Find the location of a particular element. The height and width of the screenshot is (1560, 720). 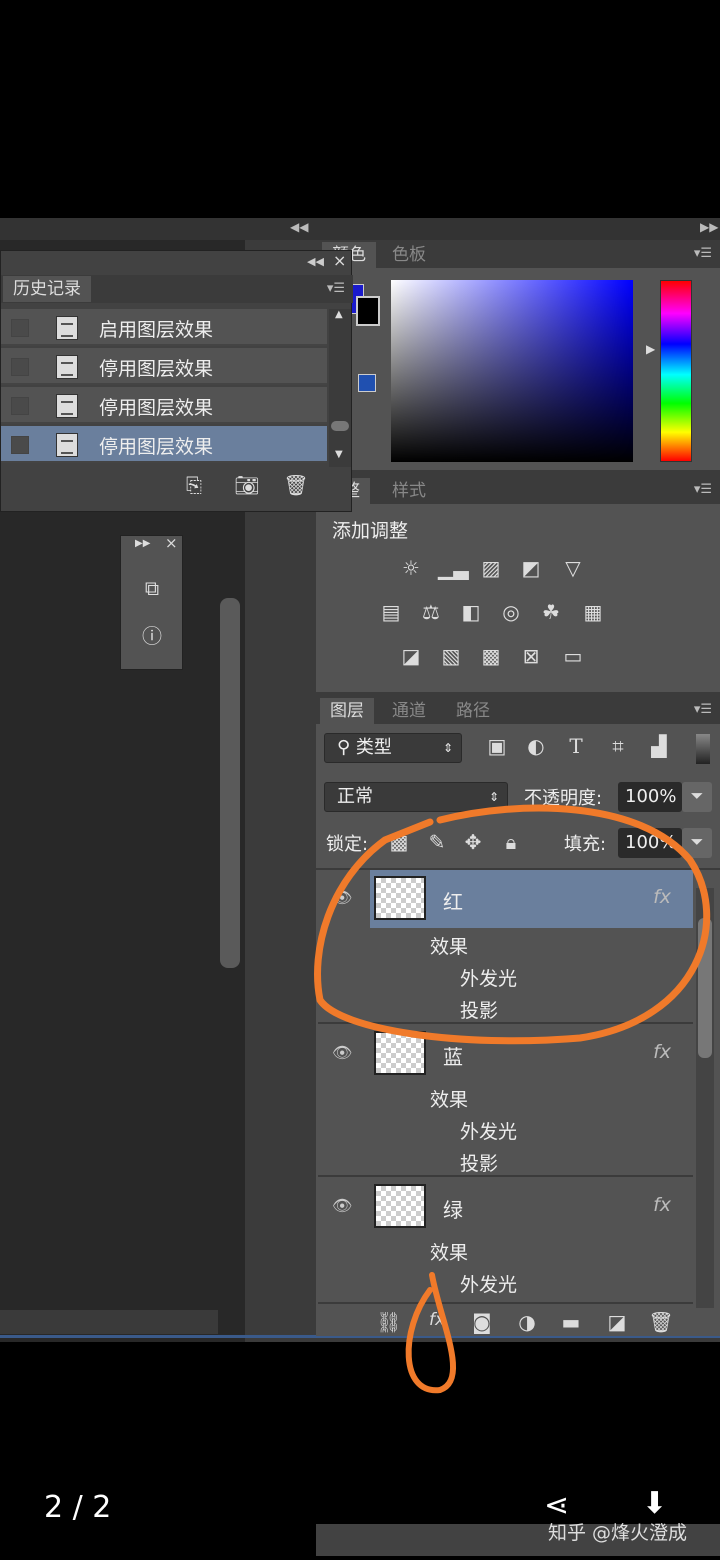

watermark: 知乎 @烽火澄成 is located at coordinates (618, 1533).